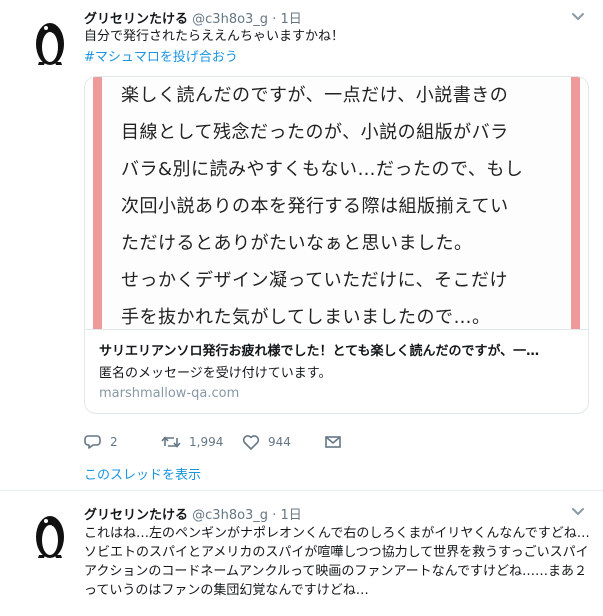 The width and height of the screenshot is (603, 616). What do you see at coordinates (206, 442) in the screenshot?
I see `retweet-count: 1,994` at bounding box center [206, 442].